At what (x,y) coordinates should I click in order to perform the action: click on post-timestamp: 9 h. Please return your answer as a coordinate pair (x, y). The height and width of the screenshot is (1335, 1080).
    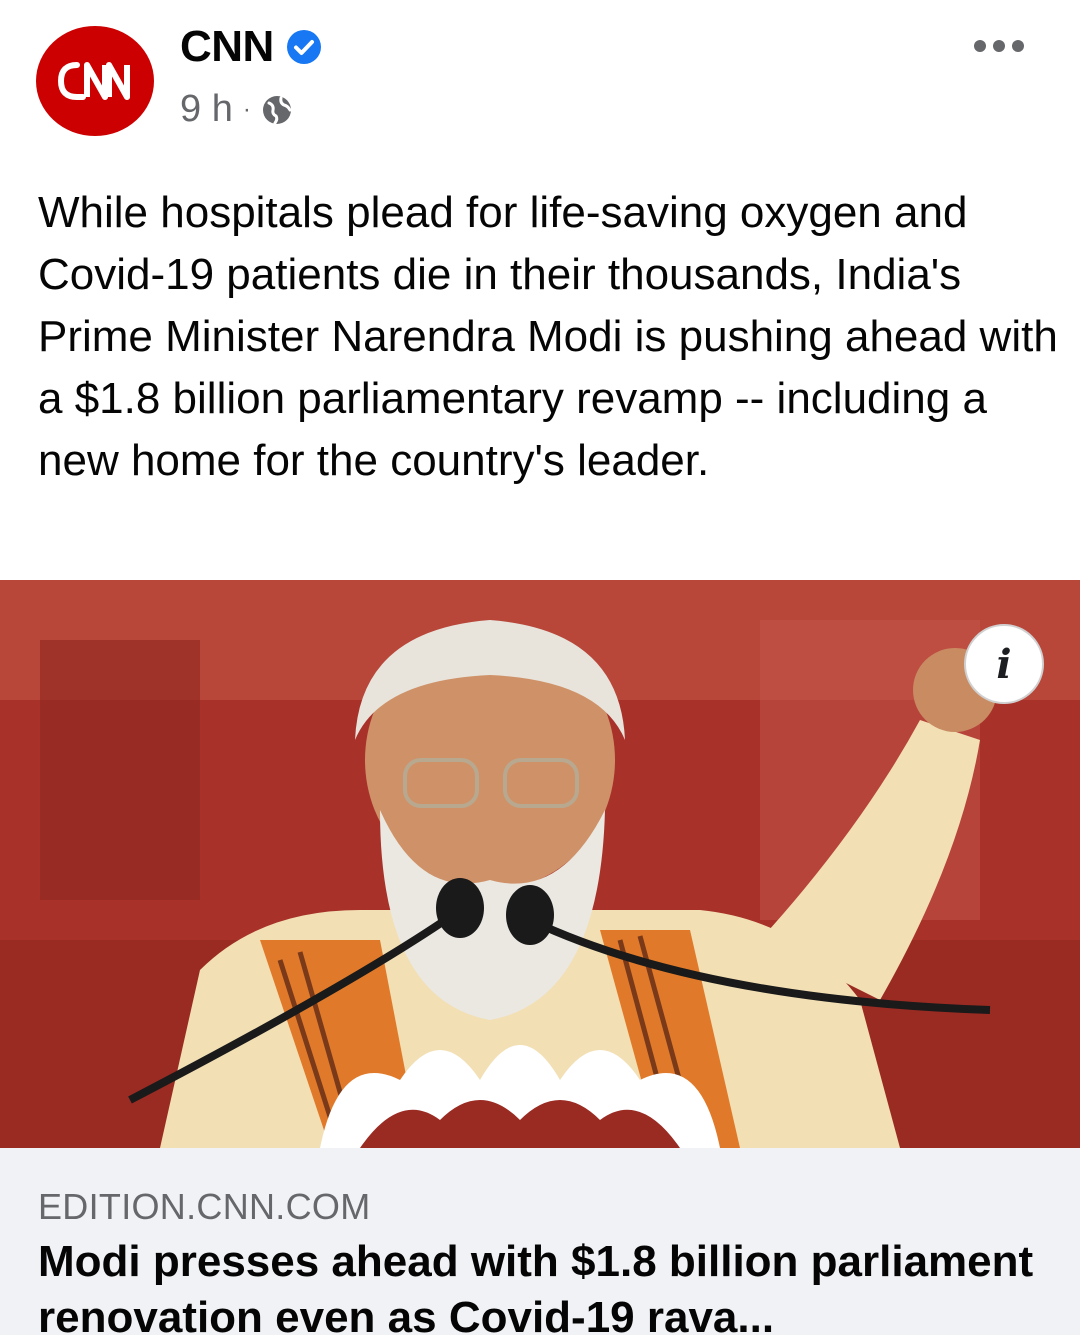
    Looking at the image, I should click on (206, 109).